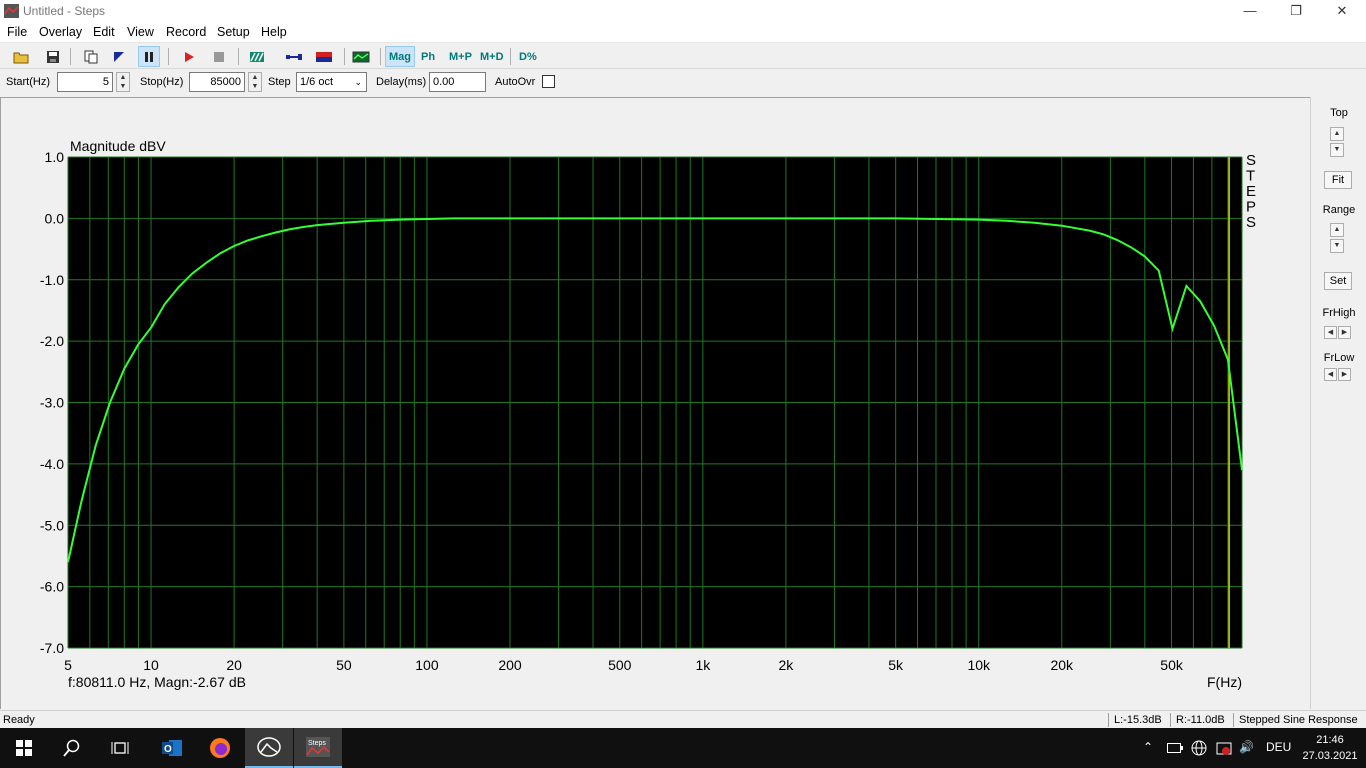  I want to click on marker-button, so click(119, 56).